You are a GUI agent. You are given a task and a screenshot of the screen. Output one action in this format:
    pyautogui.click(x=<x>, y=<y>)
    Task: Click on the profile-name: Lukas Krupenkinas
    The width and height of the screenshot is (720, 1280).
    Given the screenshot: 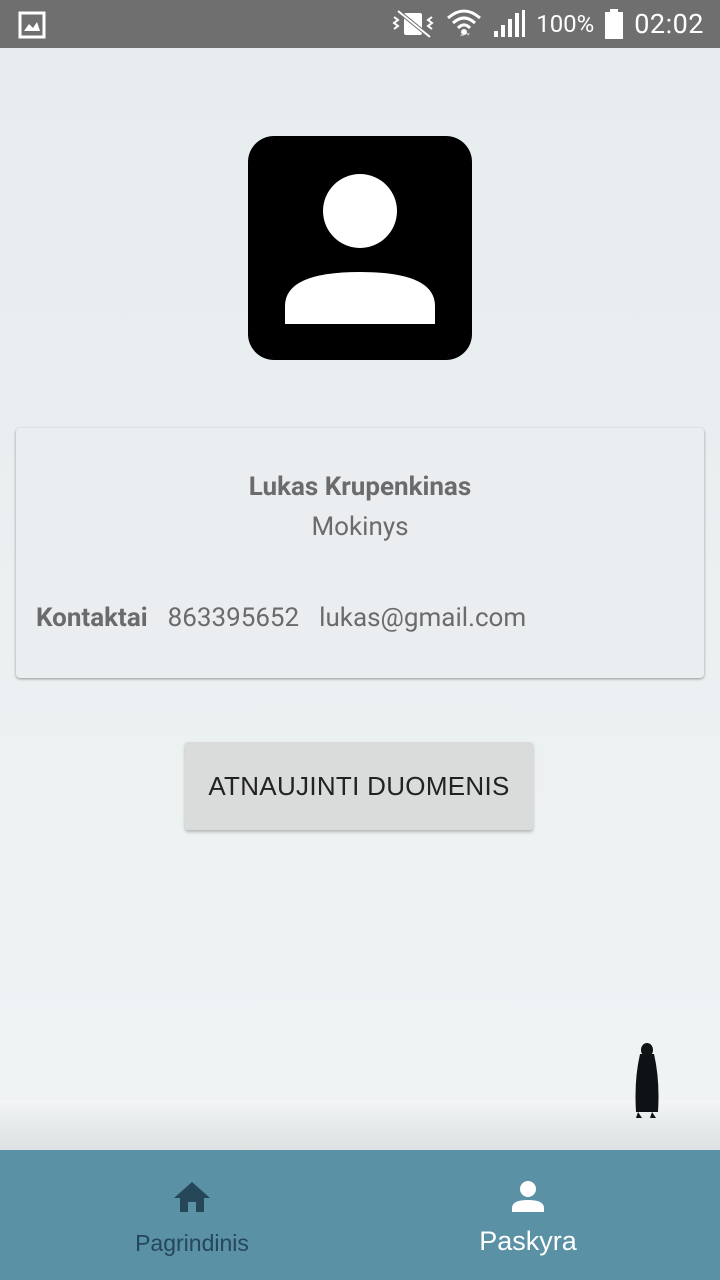 What is the action you would take?
    pyautogui.click(x=360, y=487)
    